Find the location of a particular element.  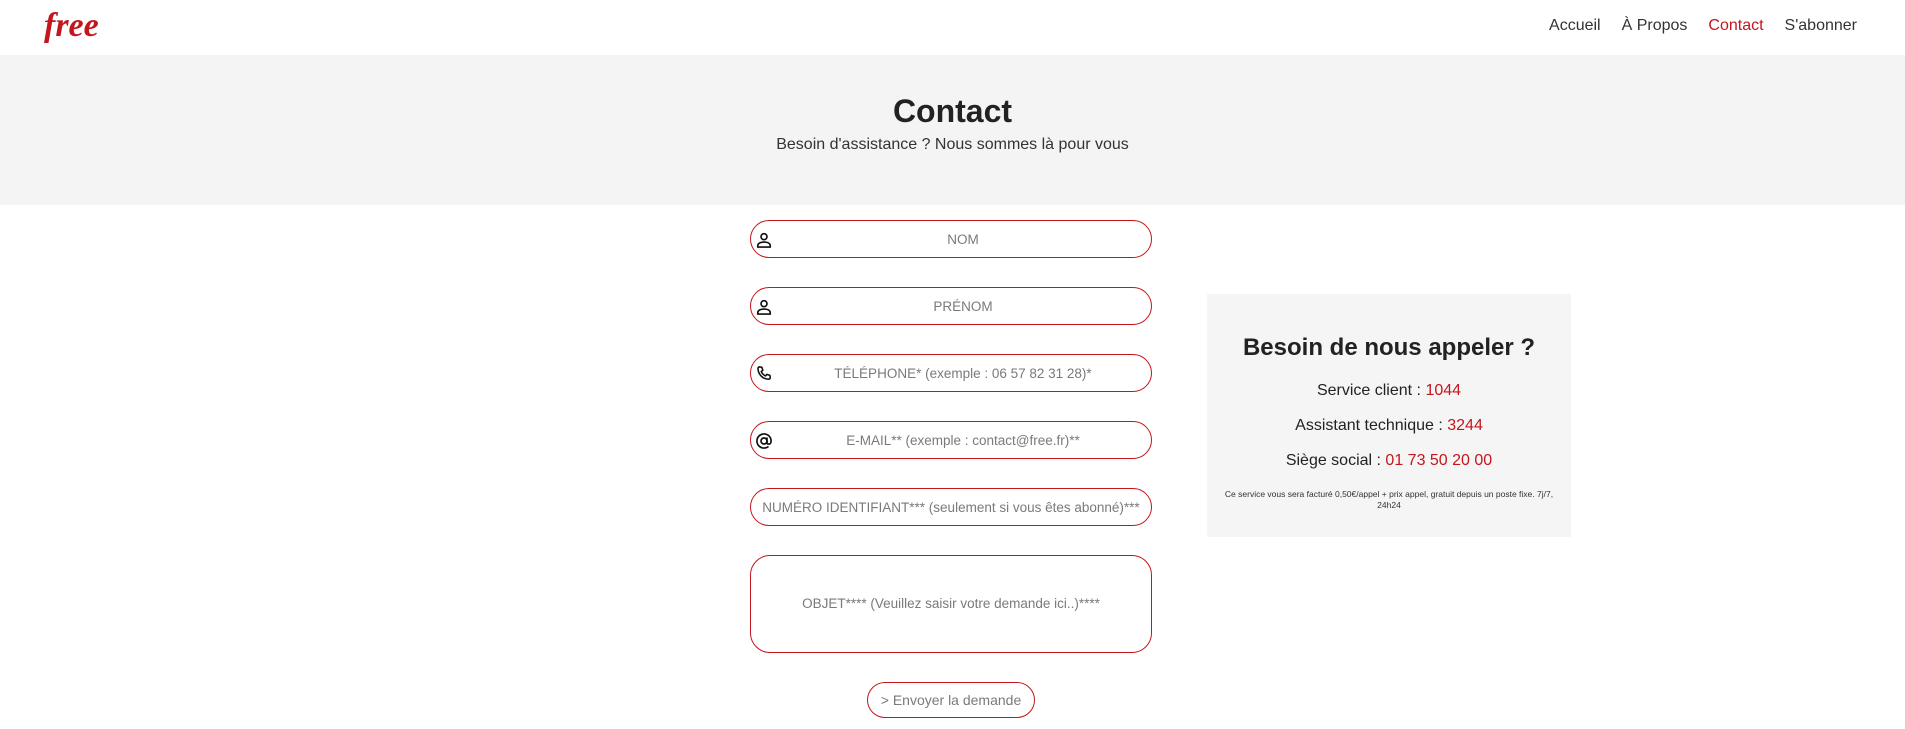

service-client-number: 1044 is located at coordinates (1443, 390).